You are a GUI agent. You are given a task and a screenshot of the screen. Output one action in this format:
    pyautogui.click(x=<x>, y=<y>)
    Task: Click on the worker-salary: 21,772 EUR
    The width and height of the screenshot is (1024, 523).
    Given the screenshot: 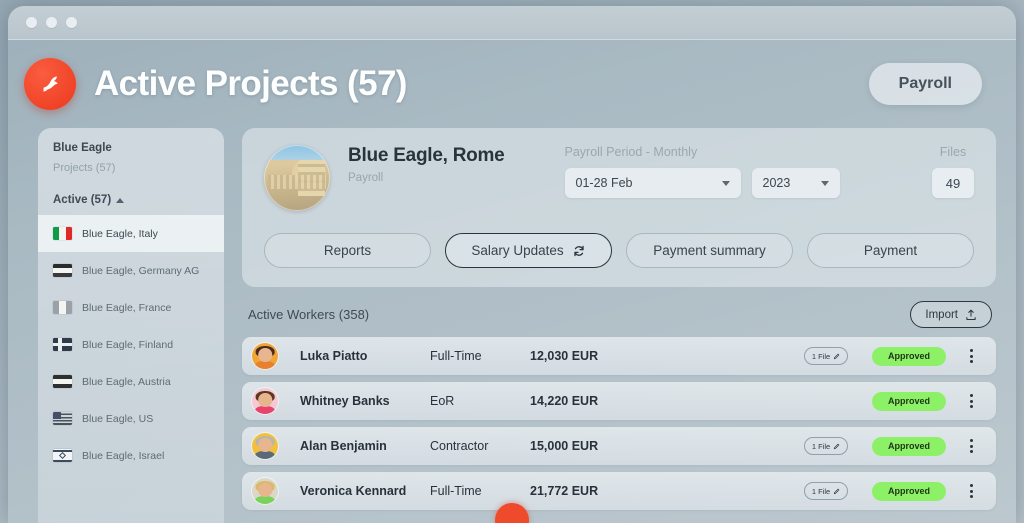 What is the action you would take?
    pyautogui.click(x=564, y=491)
    